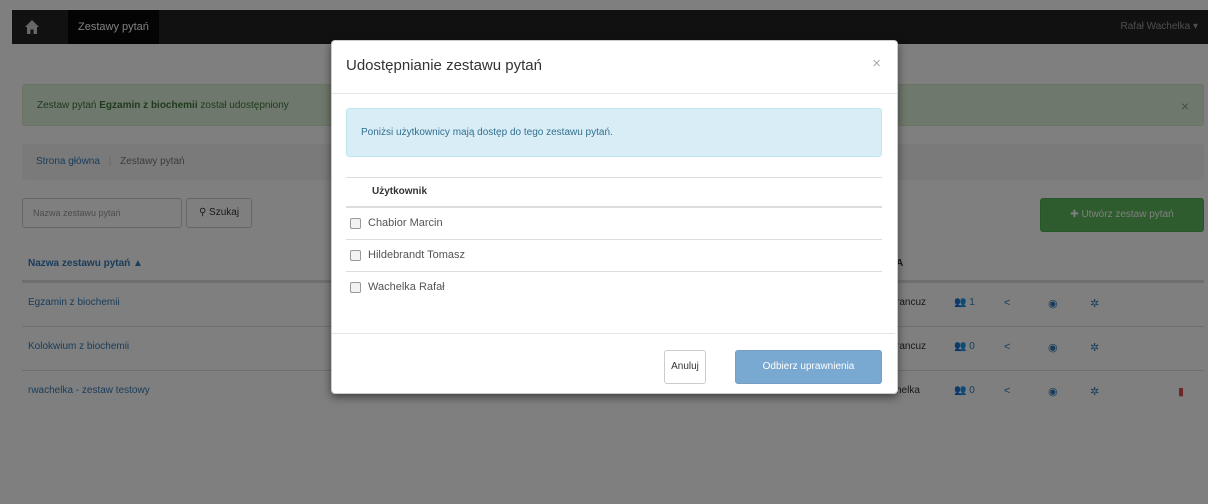 This screenshot has width=1208, height=504. I want to click on user-row: Wachelka Rafał, so click(614, 287).